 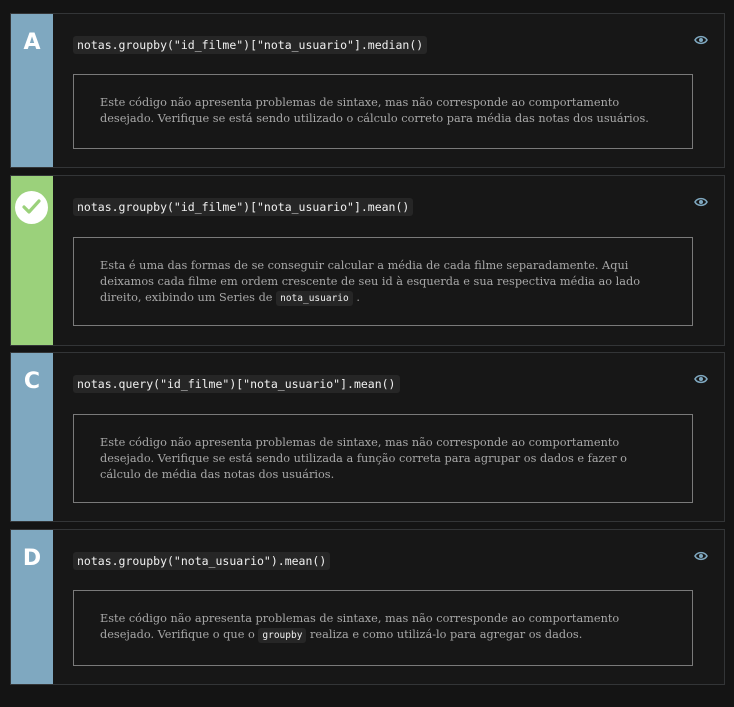 What do you see at coordinates (202, 561) in the screenshot?
I see `option-code: notas.groupby("nota_usuario").mean()` at bounding box center [202, 561].